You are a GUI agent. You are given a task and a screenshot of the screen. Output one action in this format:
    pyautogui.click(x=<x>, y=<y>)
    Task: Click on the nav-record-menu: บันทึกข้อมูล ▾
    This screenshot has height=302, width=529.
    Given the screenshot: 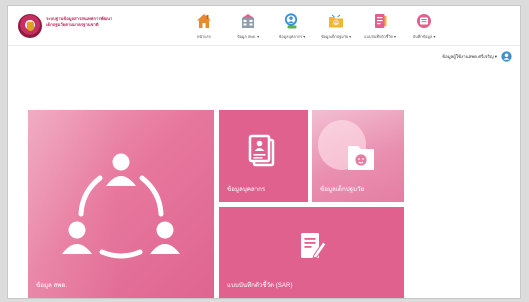 What is the action you would take?
    pyautogui.click(x=424, y=27)
    